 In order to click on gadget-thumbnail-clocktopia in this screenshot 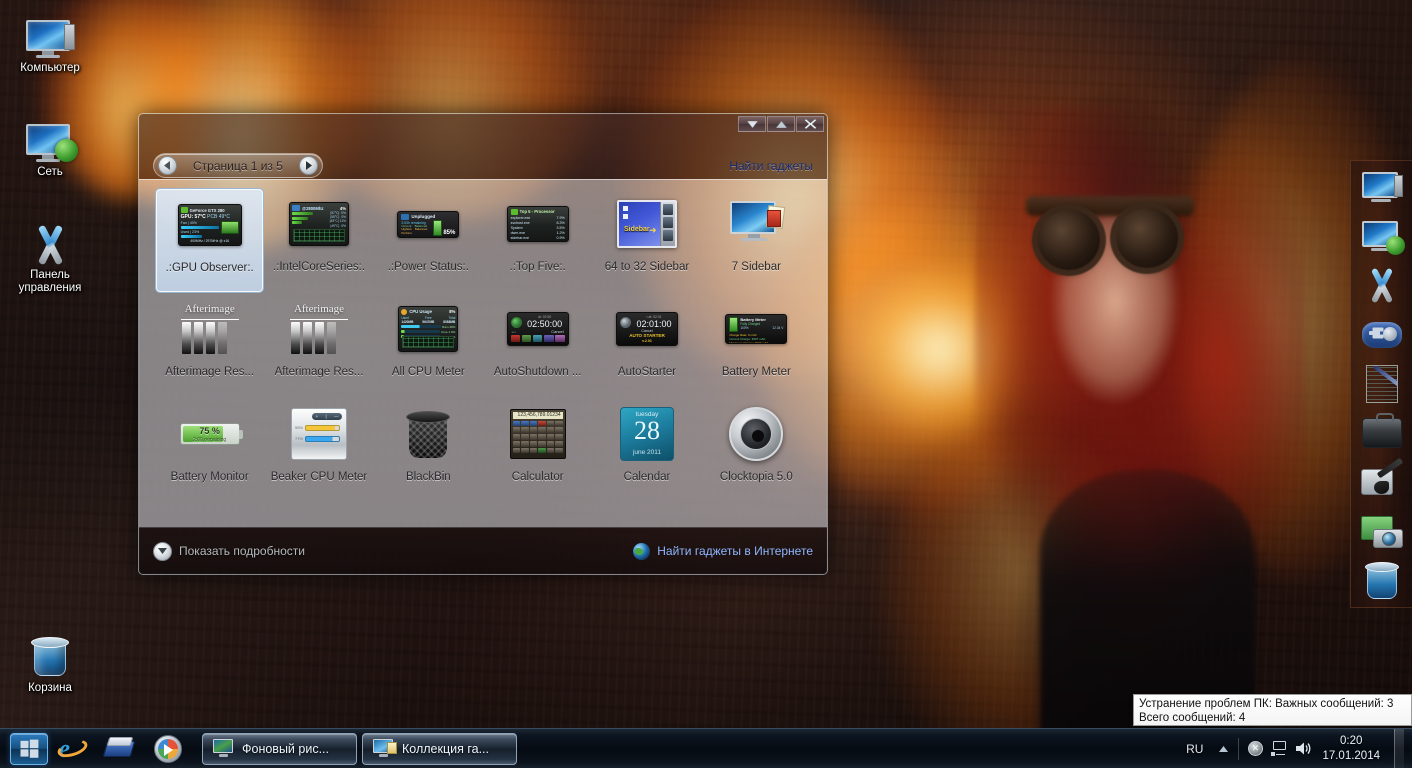, I will do `click(756, 434)`.